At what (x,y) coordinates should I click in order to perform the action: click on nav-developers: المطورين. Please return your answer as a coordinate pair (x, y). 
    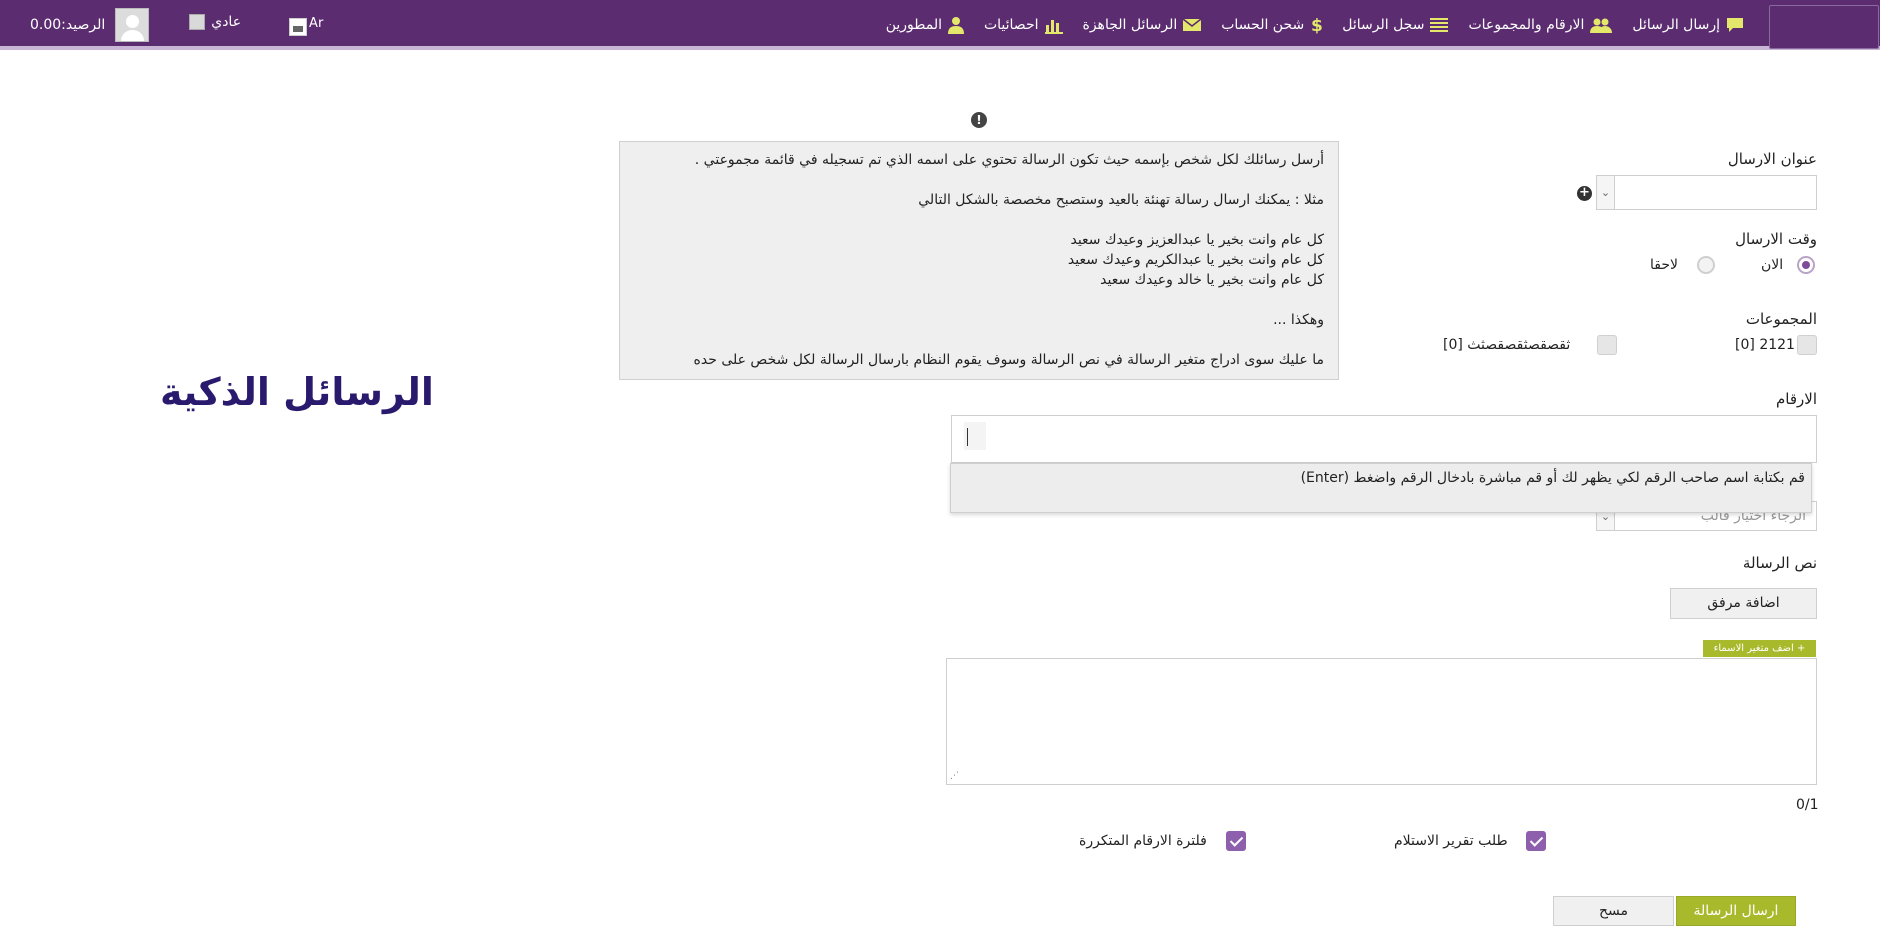
    Looking at the image, I should click on (925, 25).